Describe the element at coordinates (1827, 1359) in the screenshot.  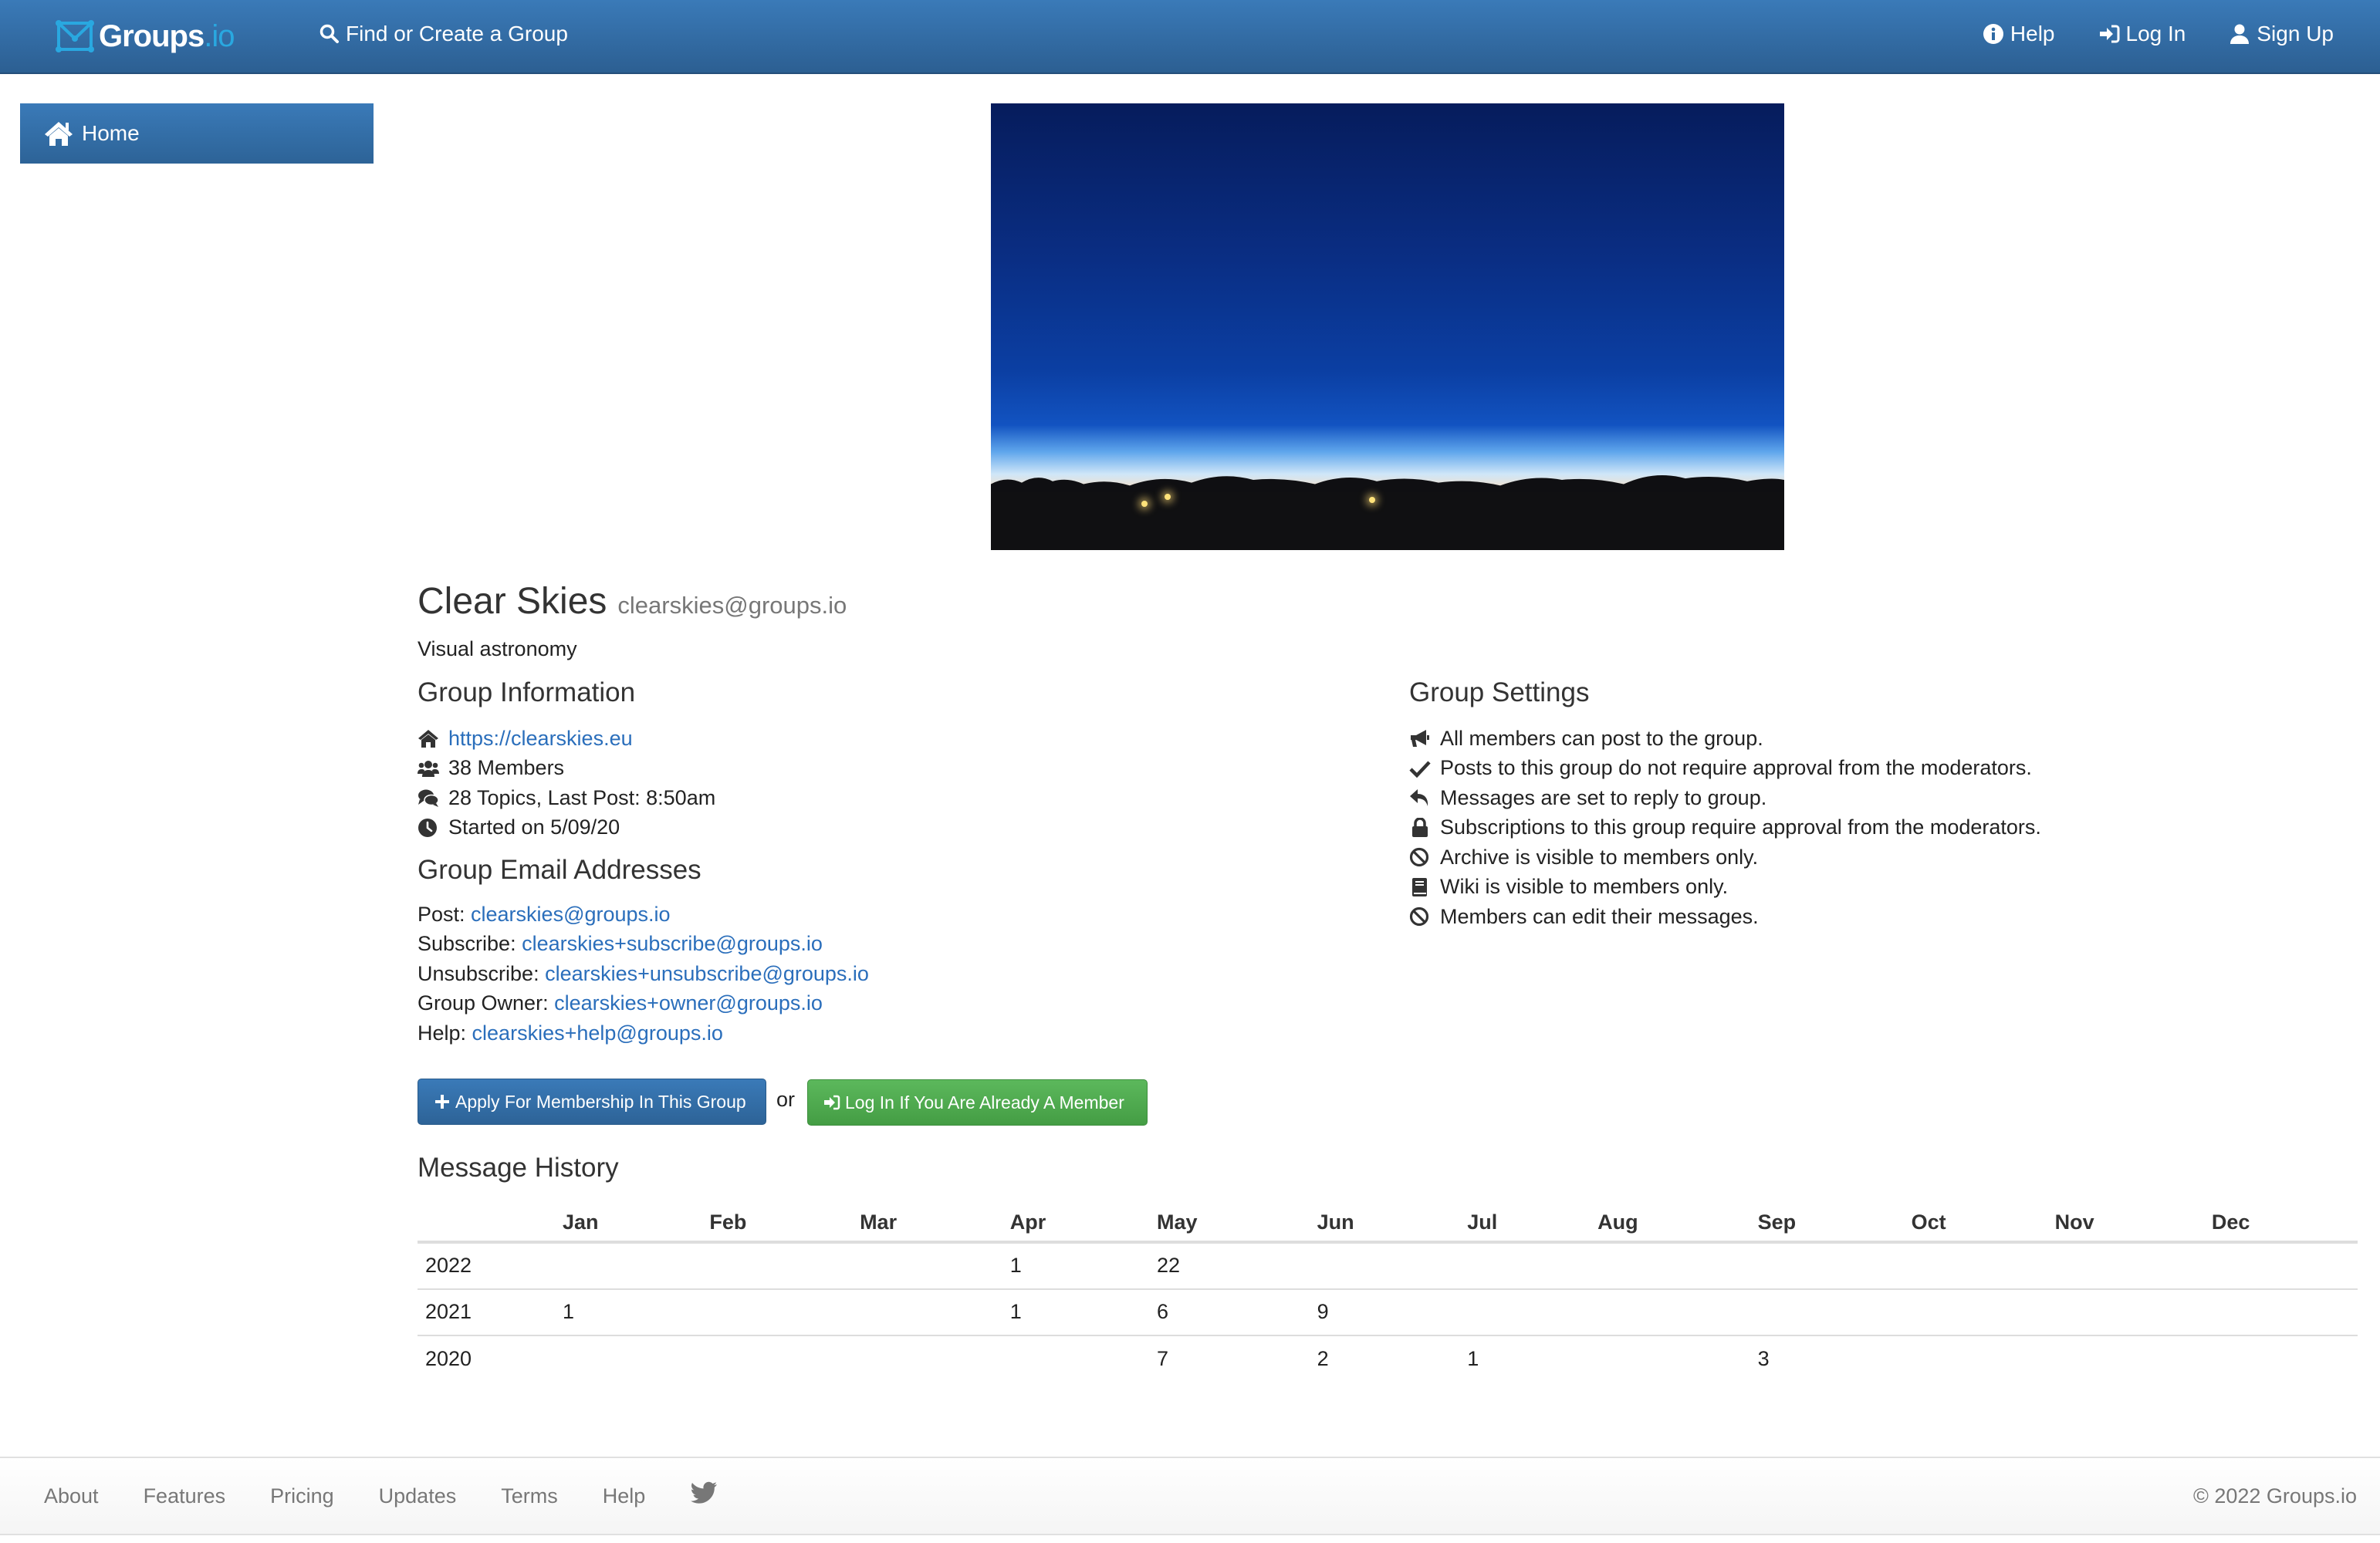
I see `month-count-cell: 3` at that location.